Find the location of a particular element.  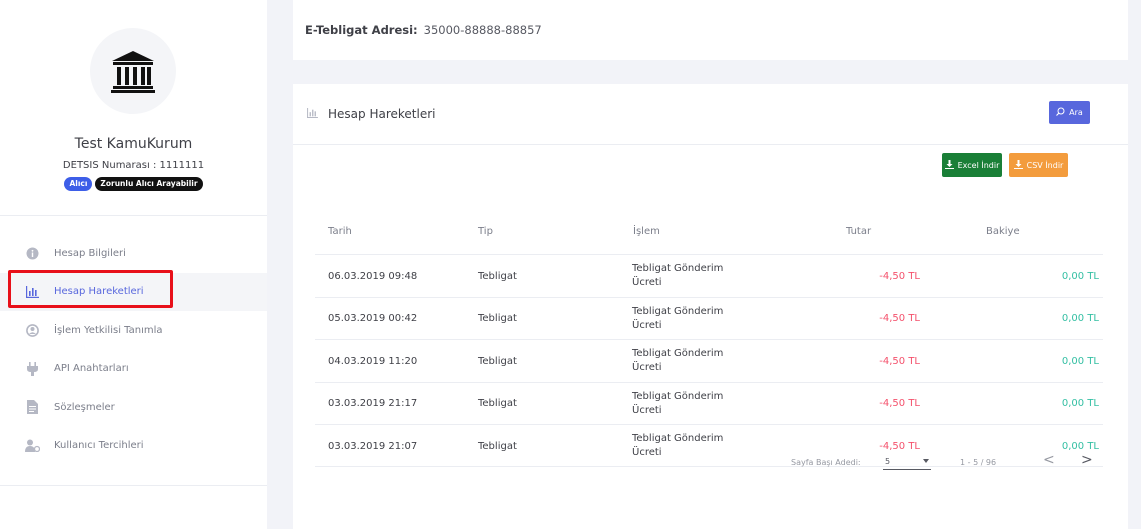

sidebar-item-api-anahtarlari: API Anahtarları is located at coordinates (133, 369).